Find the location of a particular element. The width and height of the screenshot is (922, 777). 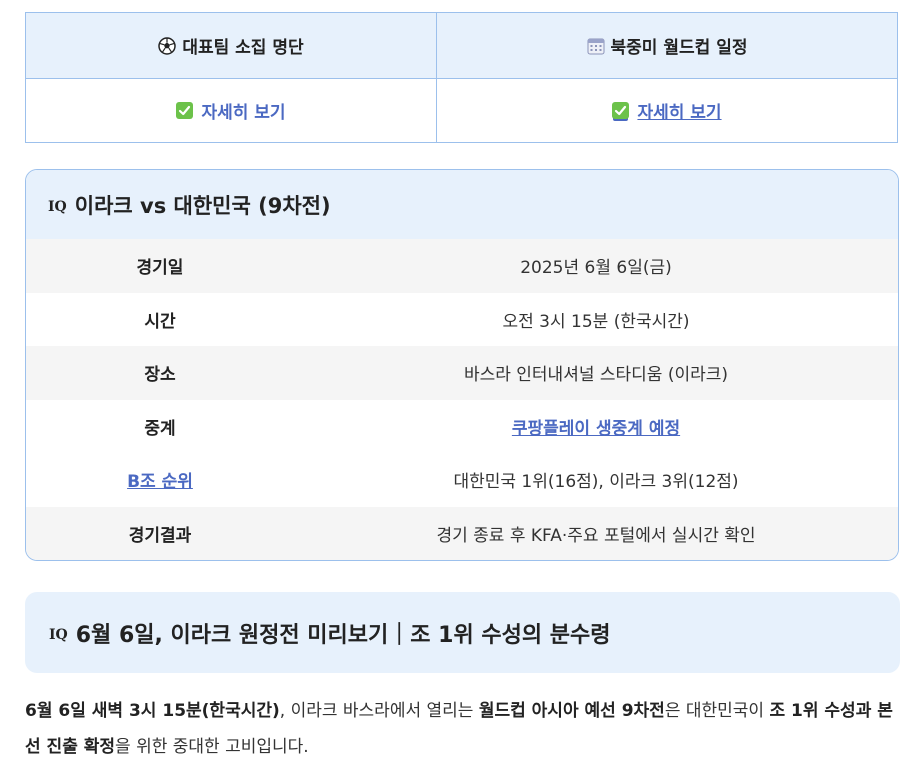

group-b-standings-link: B조 순위 is located at coordinates (160, 482).